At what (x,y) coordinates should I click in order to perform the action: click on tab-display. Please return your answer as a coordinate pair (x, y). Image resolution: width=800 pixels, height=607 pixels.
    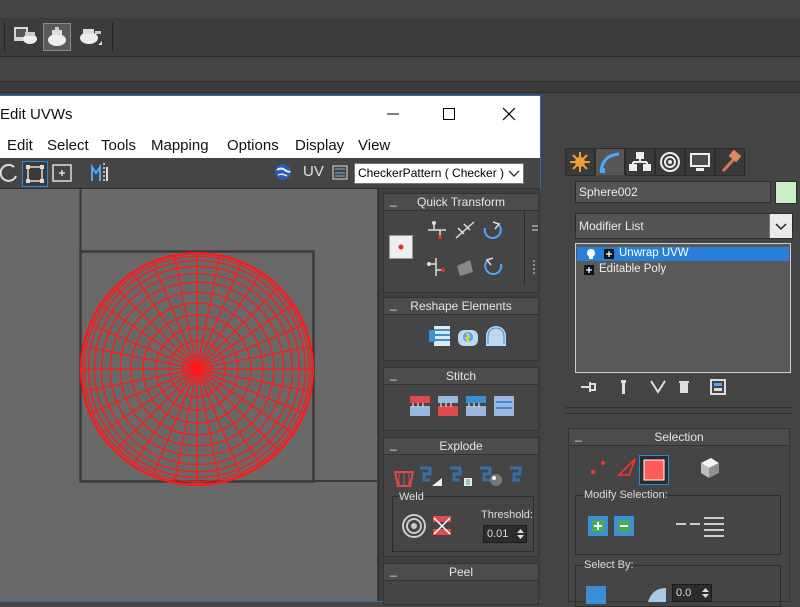
    Looking at the image, I should click on (700, 162).